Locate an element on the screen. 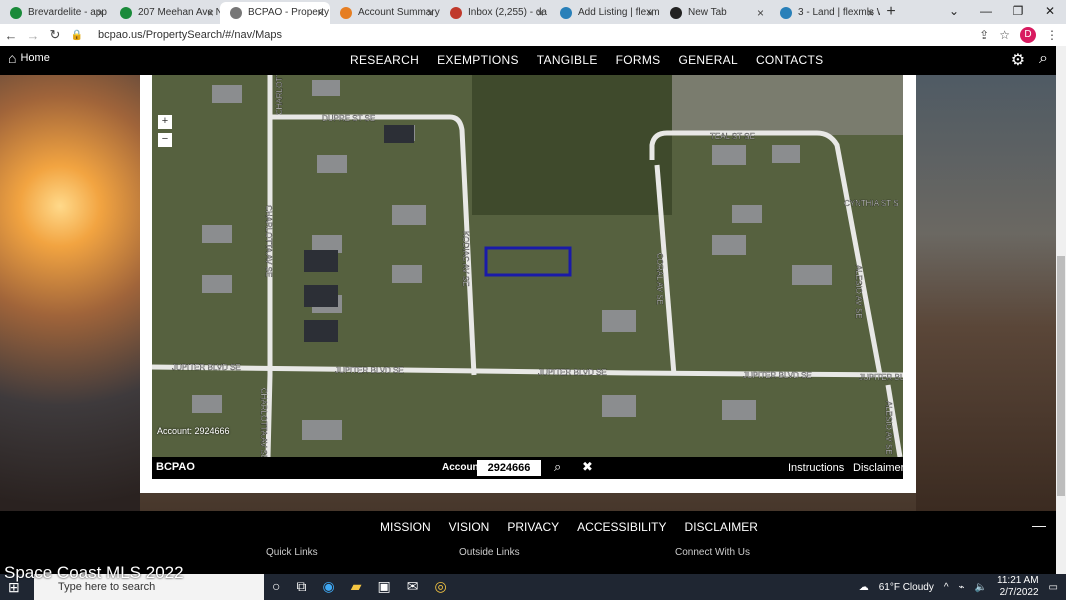 This screenshot has width=1066, height=600. street-label-kodiac: KODIAC AV SE is located at coordinates (465, 258).